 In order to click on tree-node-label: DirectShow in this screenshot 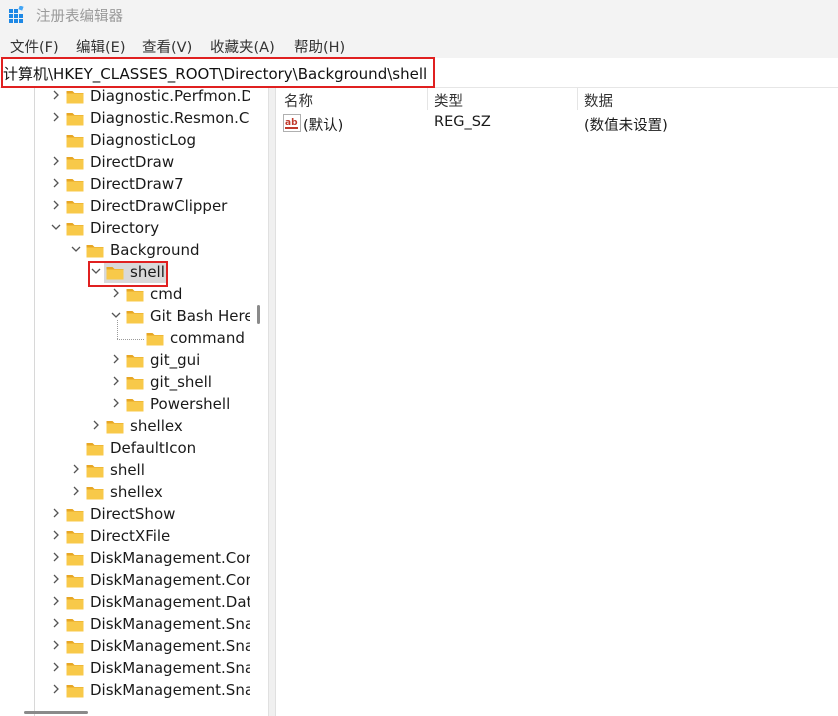, I will do `click(133, 514)`.